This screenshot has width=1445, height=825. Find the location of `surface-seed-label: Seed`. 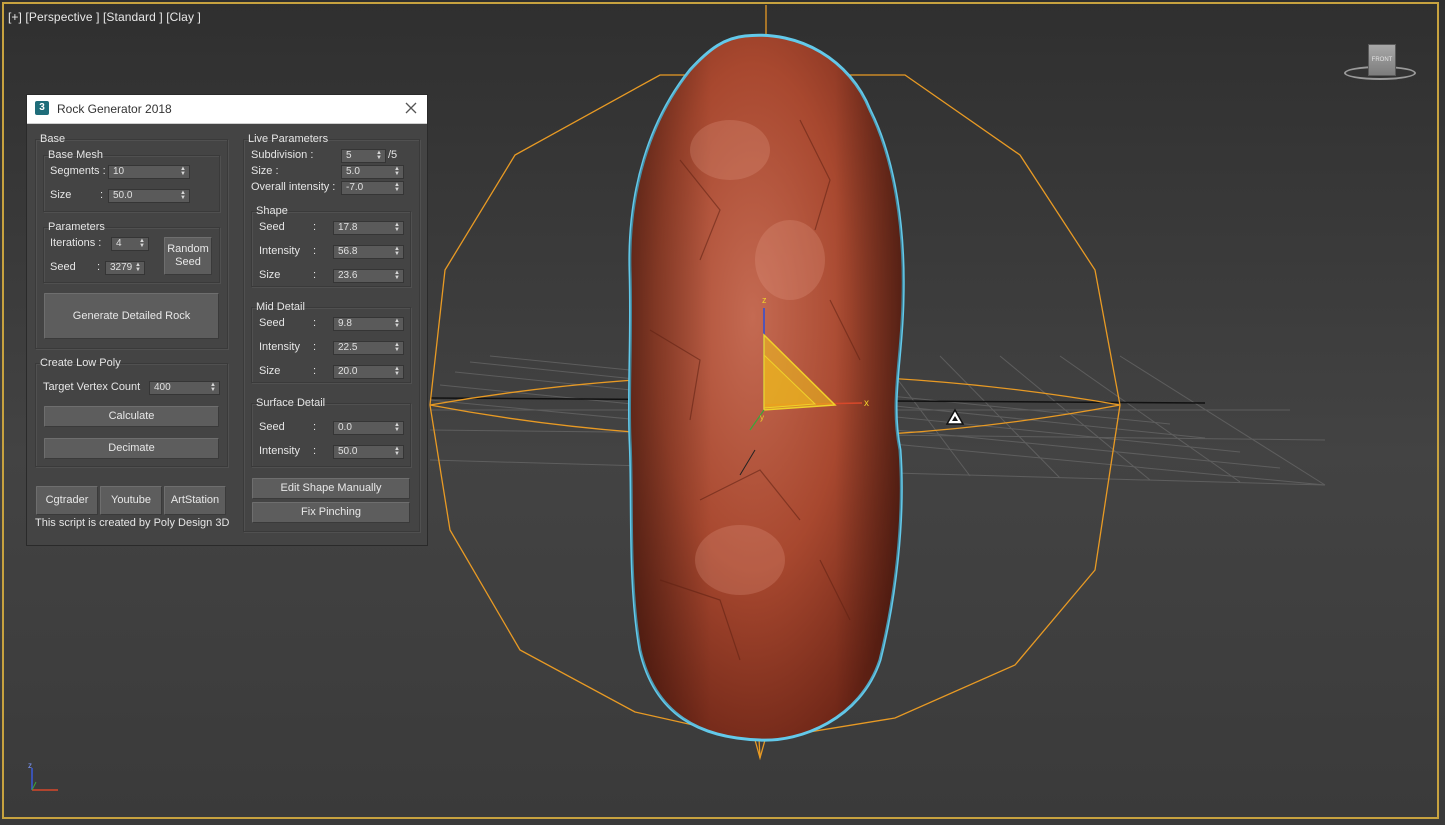

surface-seed-label: Seed is located at coordinates (272, 427).